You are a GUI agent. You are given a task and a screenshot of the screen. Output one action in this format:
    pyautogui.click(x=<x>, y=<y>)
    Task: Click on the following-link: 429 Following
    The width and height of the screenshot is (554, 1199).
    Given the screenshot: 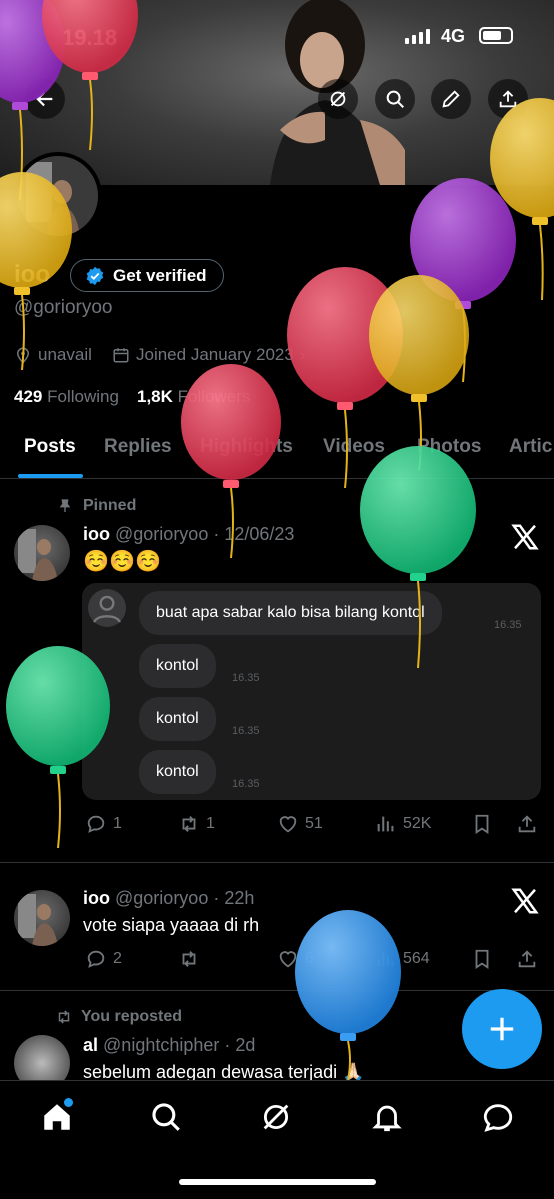 What is the action you would take?
    pyautogui.click(x=66, y=397)
    